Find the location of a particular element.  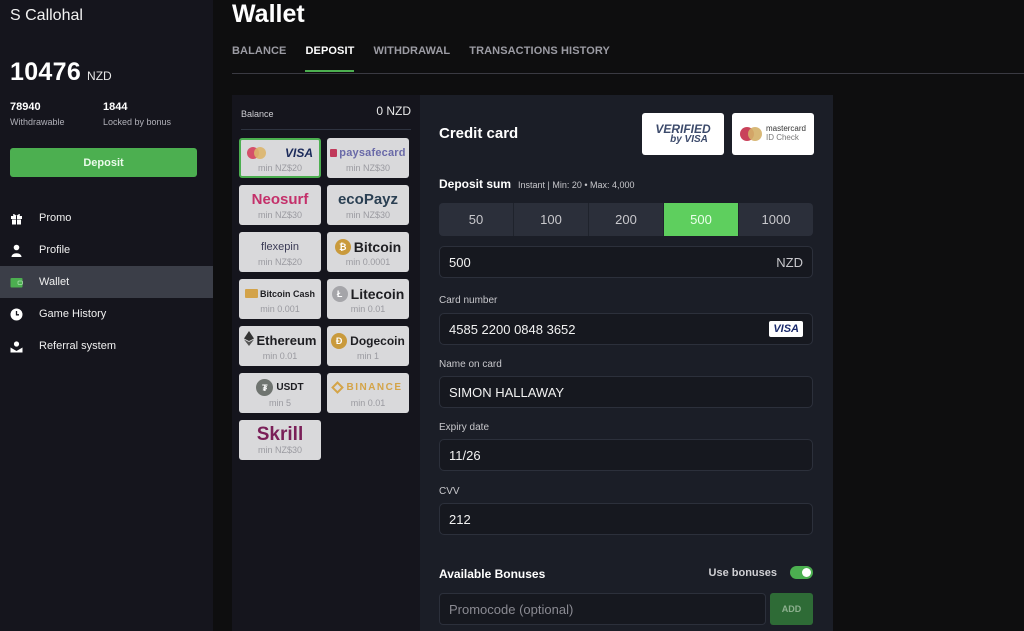

methods-balance-value: 0 NZD is located at coordinates (393, 111).